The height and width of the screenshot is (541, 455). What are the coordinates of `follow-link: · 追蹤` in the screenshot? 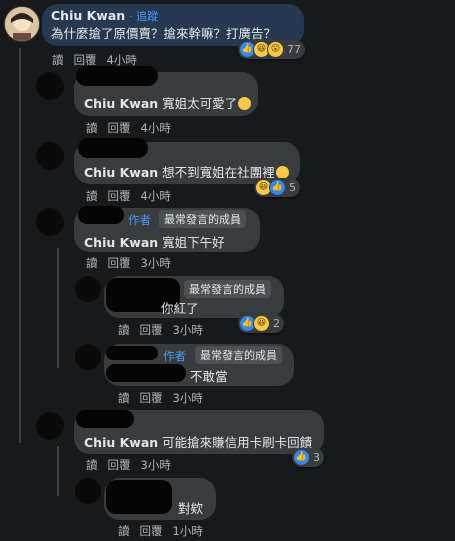 It's located at (143, 16).